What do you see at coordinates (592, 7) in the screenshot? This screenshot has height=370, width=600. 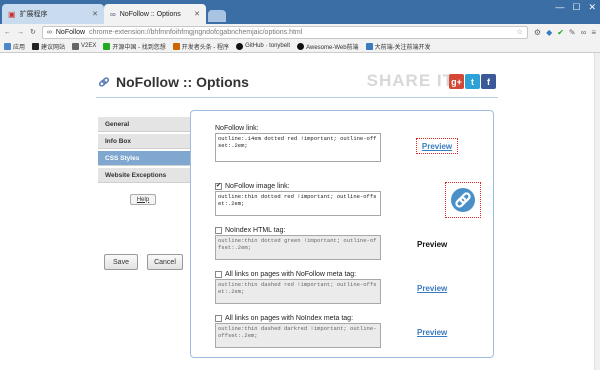 I see `close-window-icon: ✕` at bounding box center [592, 7].